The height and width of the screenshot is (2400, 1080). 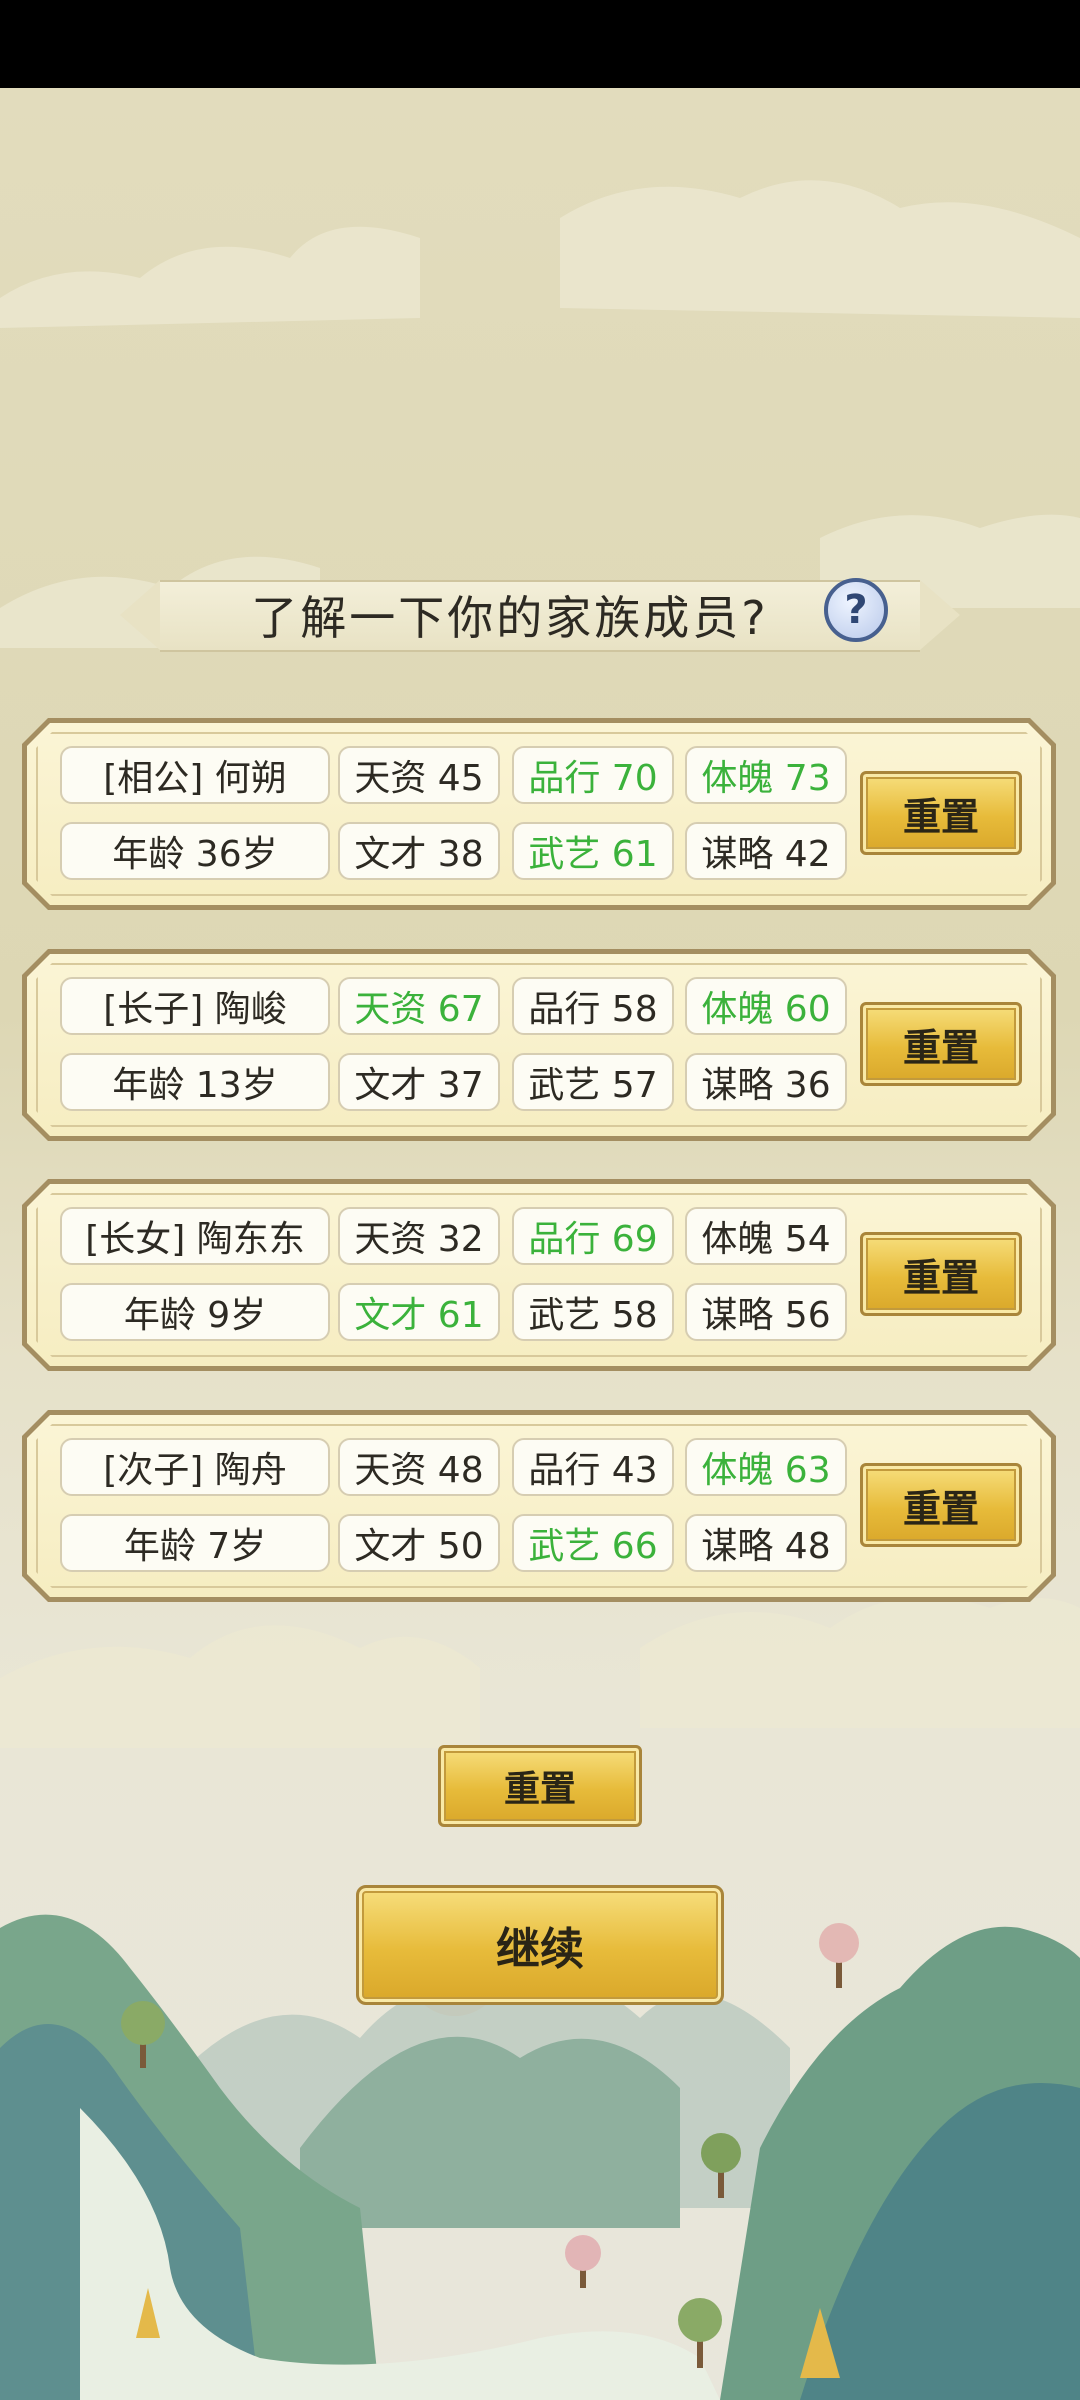 What do you see at coordinates (195, 851) in the screenshot?
I see `member-age: 年龄 36岁` at bounding box center [195, 851].